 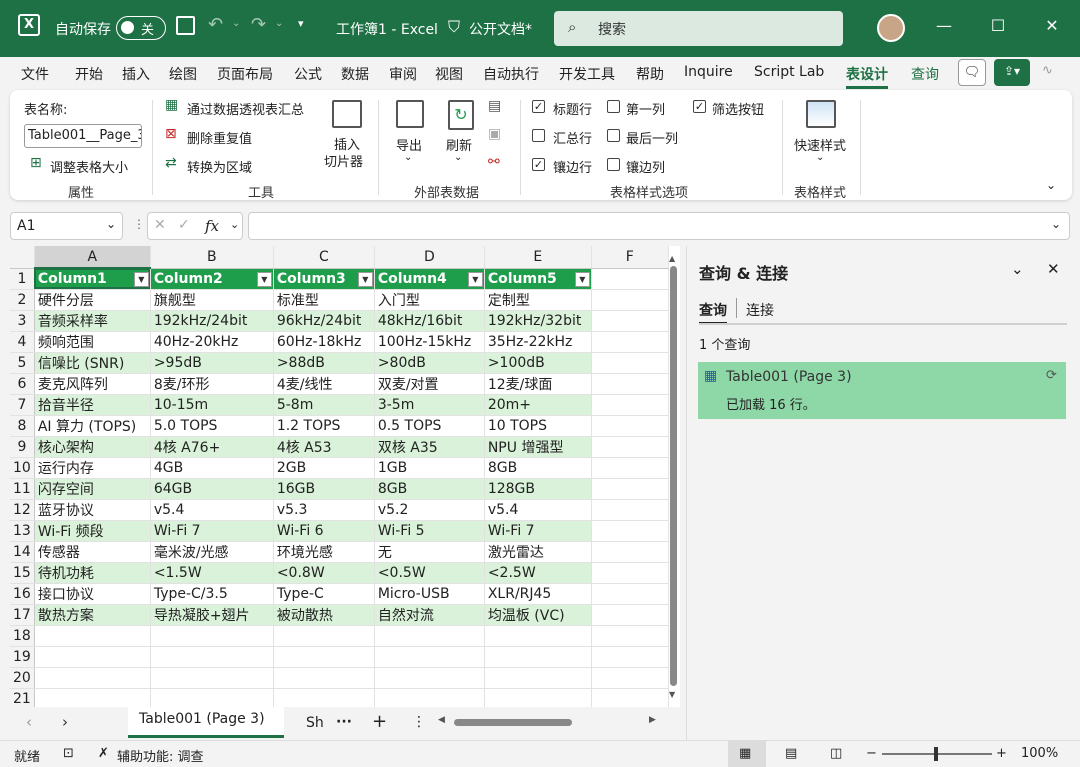 I want to click on cell: 定制型, so click(x=538, y=300).